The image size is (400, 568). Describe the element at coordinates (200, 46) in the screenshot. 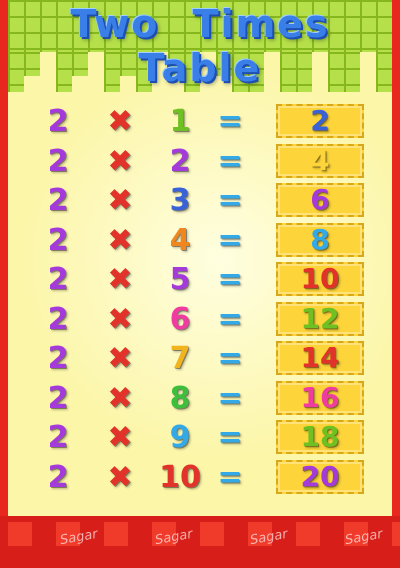

I see `poster-title: Two Times Table` at that location.